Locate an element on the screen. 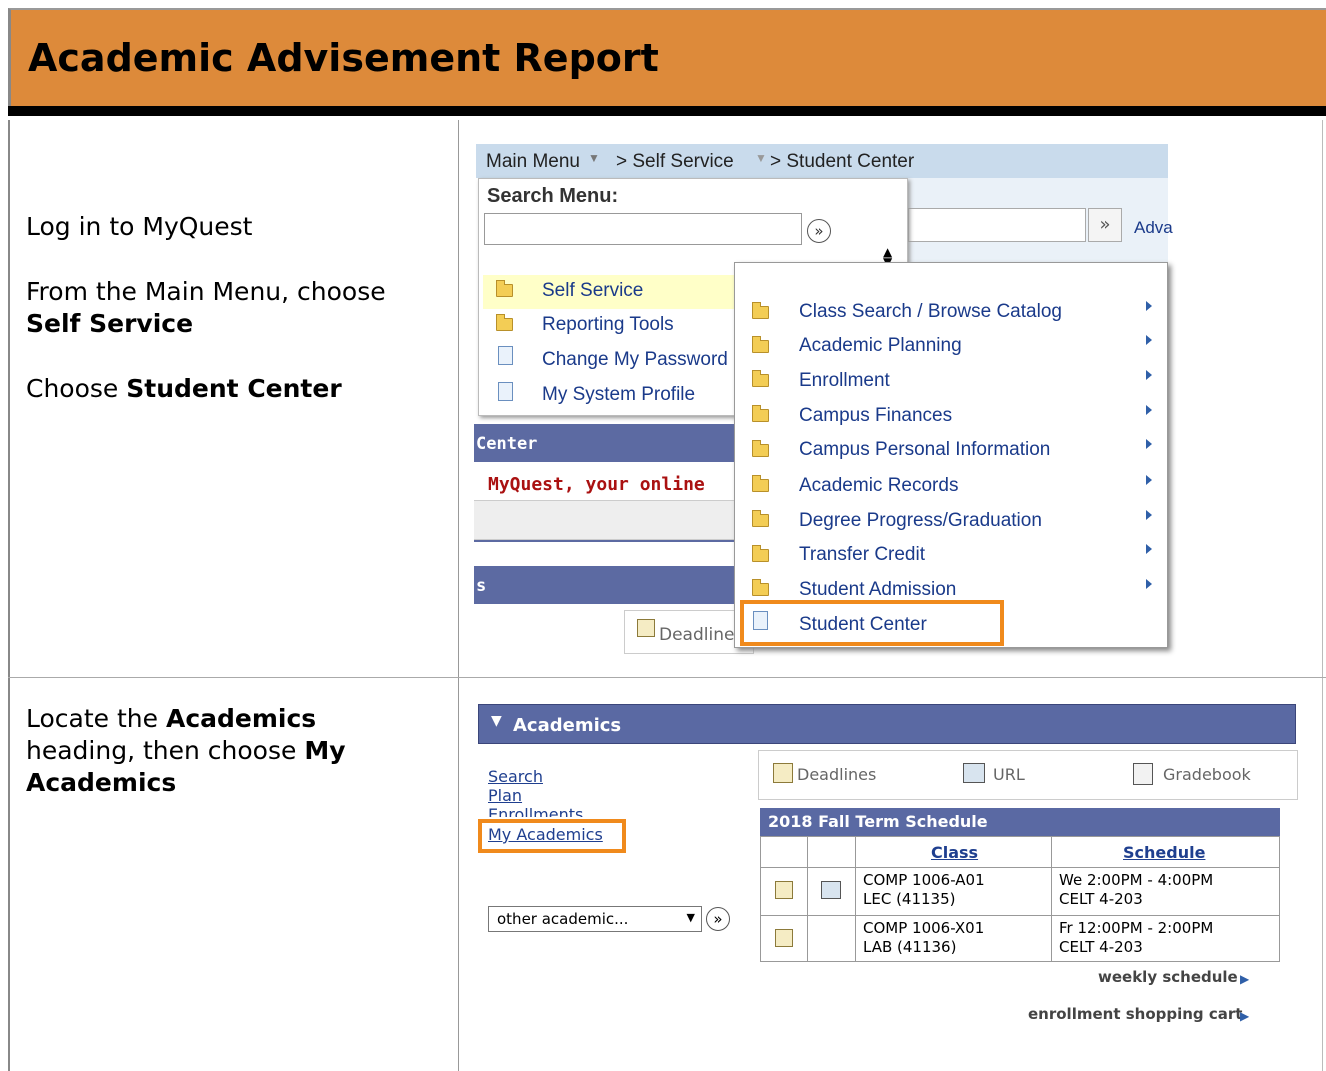 This screenshot has height=1071, width=1326. collapse-icon: ▼ is located at coordinates (496, 721).